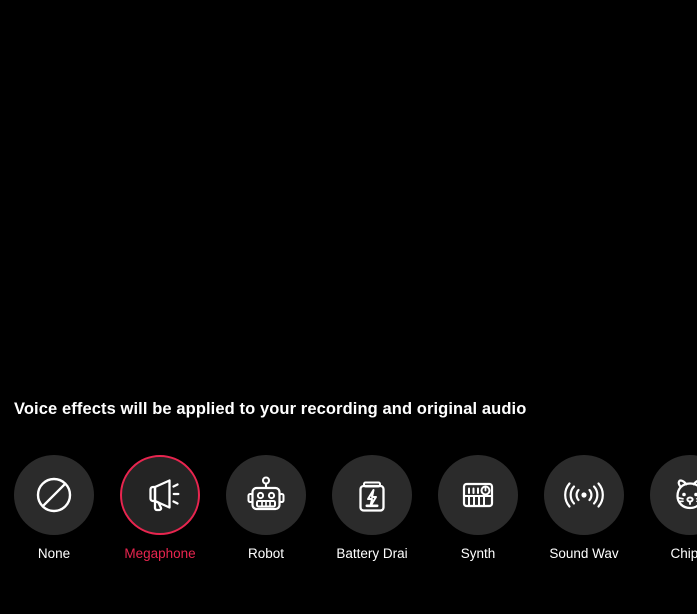 Image resolution: width=697 pixels, height=614 pixels. Describe the element at coordinates (266, 553) in the screenshot. I see `effect-label-robot: Robot` at that location.